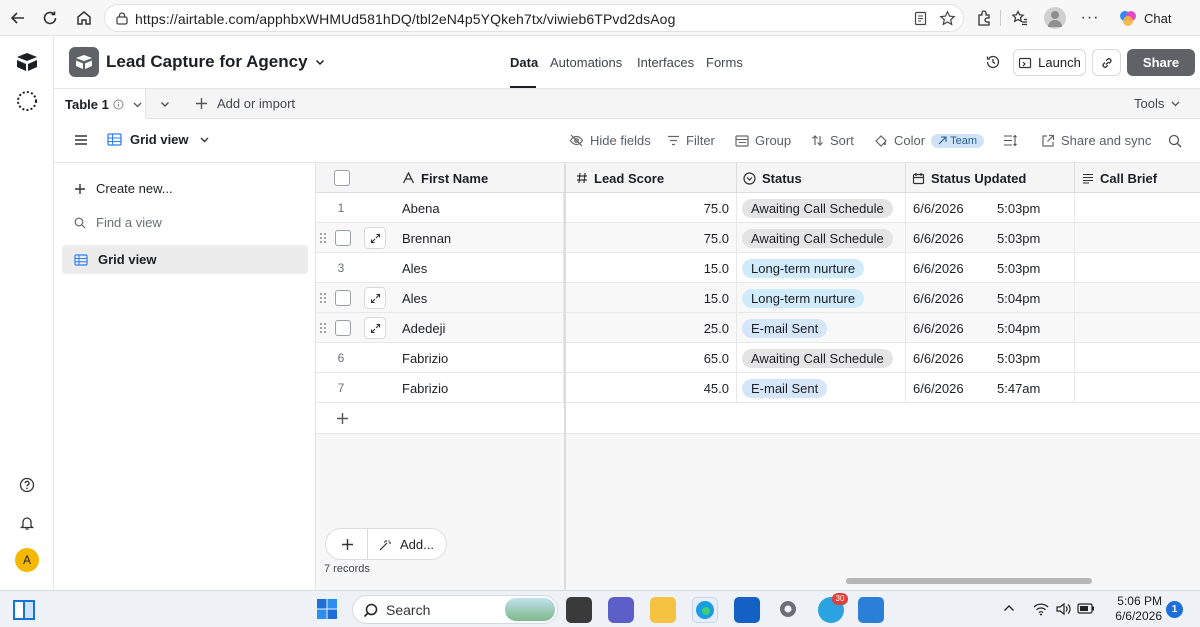 The width and height of the screenshot is (1200, 627). What do you see at coordinates (763, 140) in the screenshot?
I see `group-button: Group` at bounding box center [763, 140].